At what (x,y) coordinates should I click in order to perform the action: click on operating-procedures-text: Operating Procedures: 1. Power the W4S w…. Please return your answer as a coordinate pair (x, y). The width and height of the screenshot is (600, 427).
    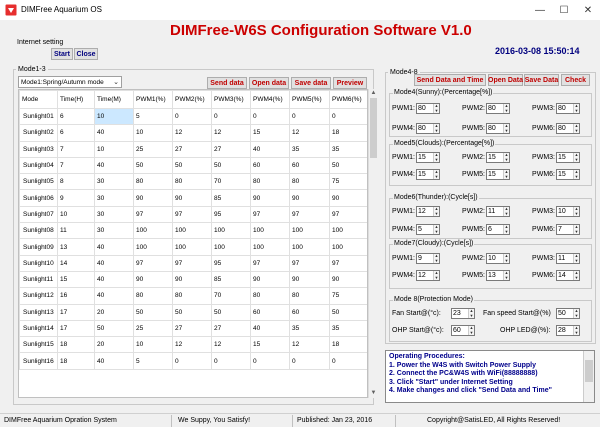
    Looking at the image, I should click on (490, 376).